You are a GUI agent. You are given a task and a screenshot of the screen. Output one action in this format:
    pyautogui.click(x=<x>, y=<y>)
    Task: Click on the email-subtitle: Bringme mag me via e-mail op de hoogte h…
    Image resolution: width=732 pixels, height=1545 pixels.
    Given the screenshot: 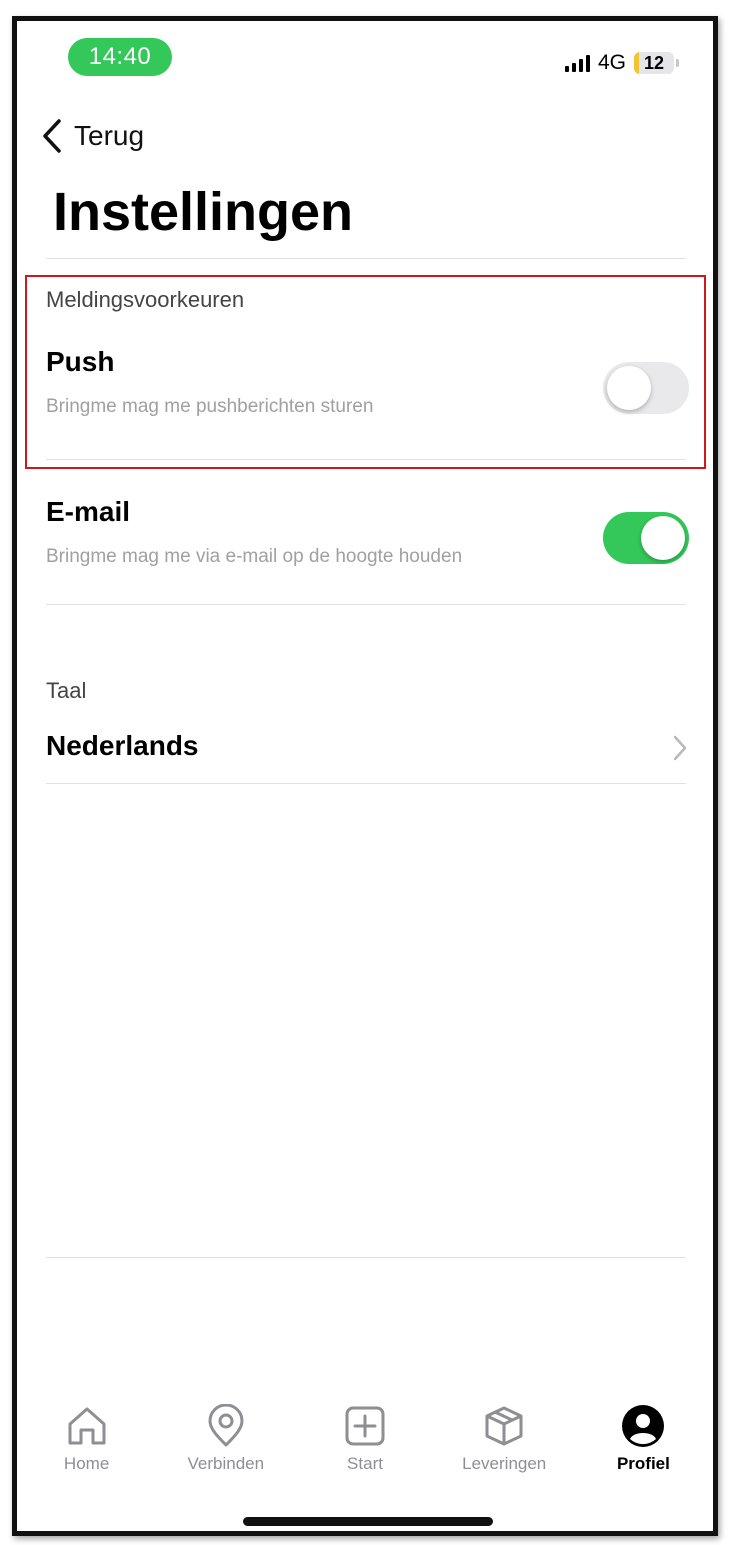 What is the action you would take?
    pyautogui.click(x=254, y=556)
    